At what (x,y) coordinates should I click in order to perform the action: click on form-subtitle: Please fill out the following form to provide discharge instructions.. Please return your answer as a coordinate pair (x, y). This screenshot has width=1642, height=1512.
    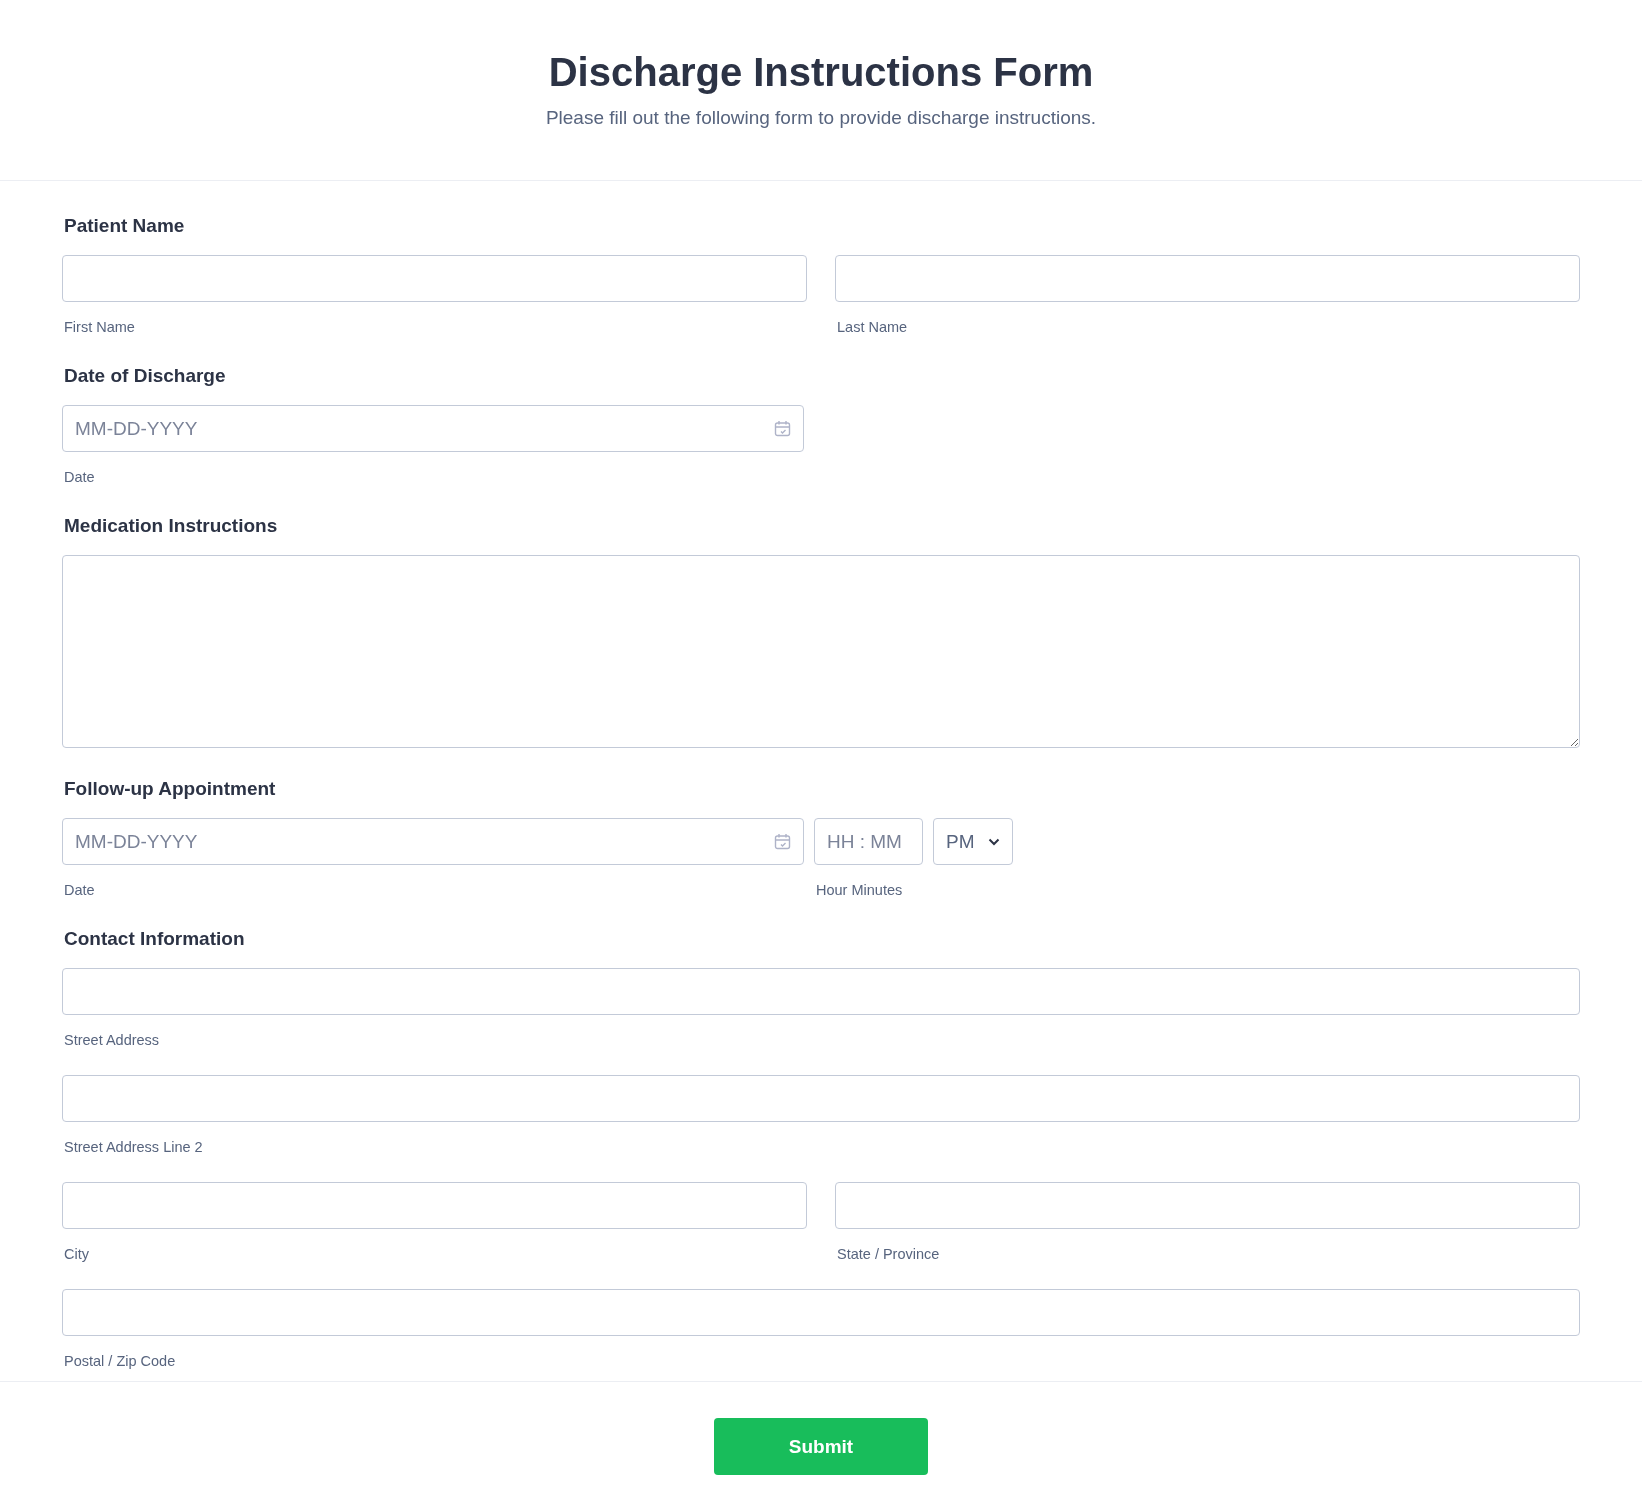
    Looking at the image, I should click on (821, 118).